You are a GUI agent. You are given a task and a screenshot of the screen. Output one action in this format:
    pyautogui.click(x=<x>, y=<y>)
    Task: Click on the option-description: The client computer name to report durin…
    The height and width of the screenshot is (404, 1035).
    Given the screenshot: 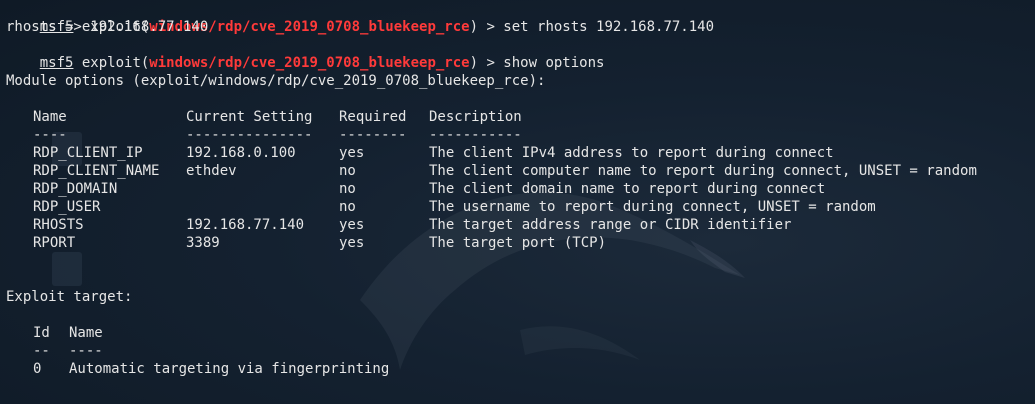 What is the action you would take?
    pyautogui.click(x=703, y=171)
    